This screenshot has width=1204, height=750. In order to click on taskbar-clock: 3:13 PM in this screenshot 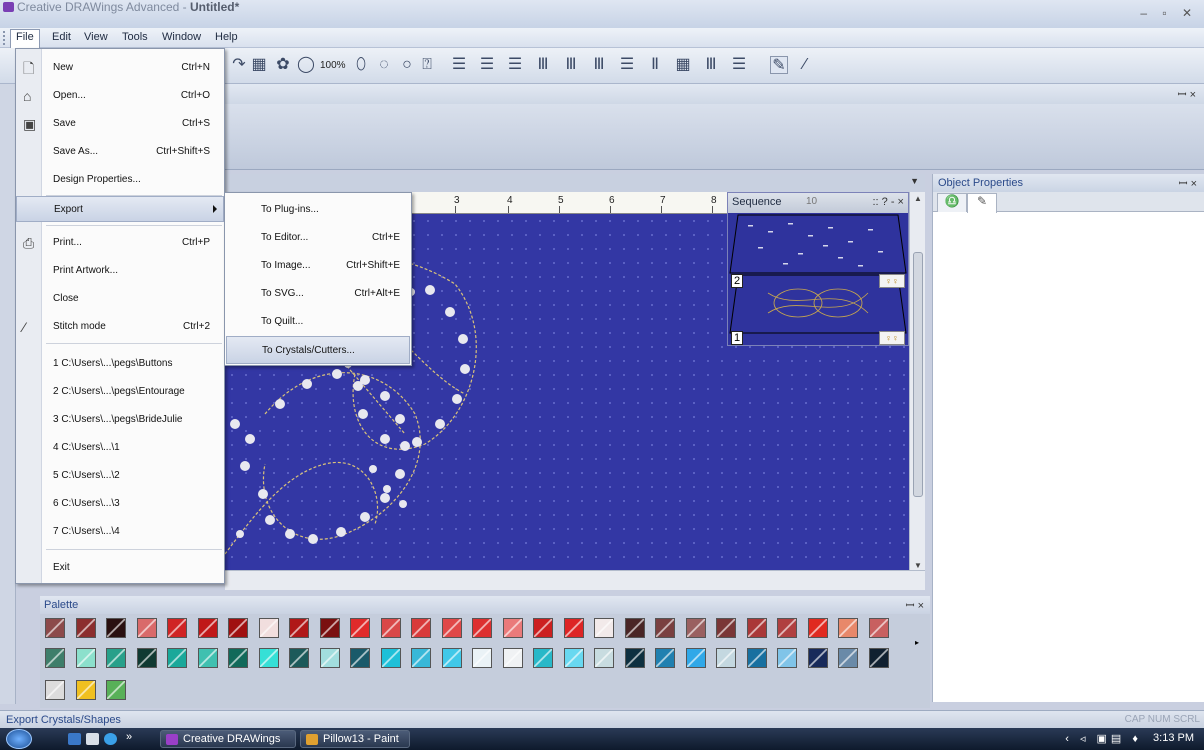, I will do `click(1173, 738)`.